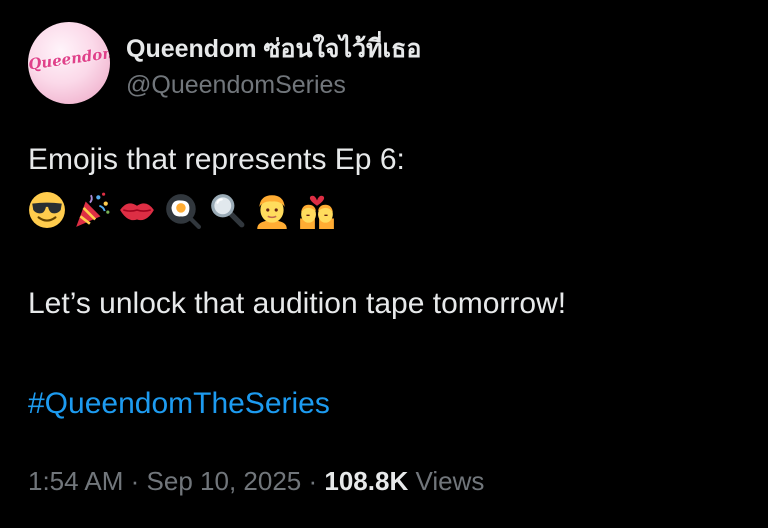  I want to click on kiss-couple-icon, so click(317, 212).